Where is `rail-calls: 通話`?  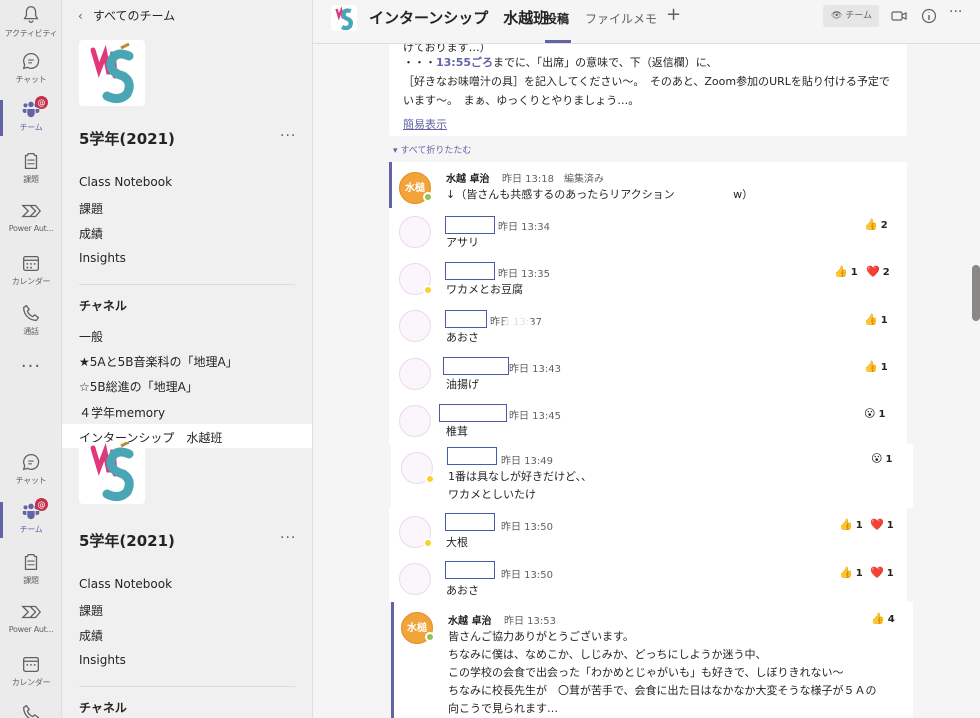 rail-calls: 通話 is located at coordinates (30, 322).